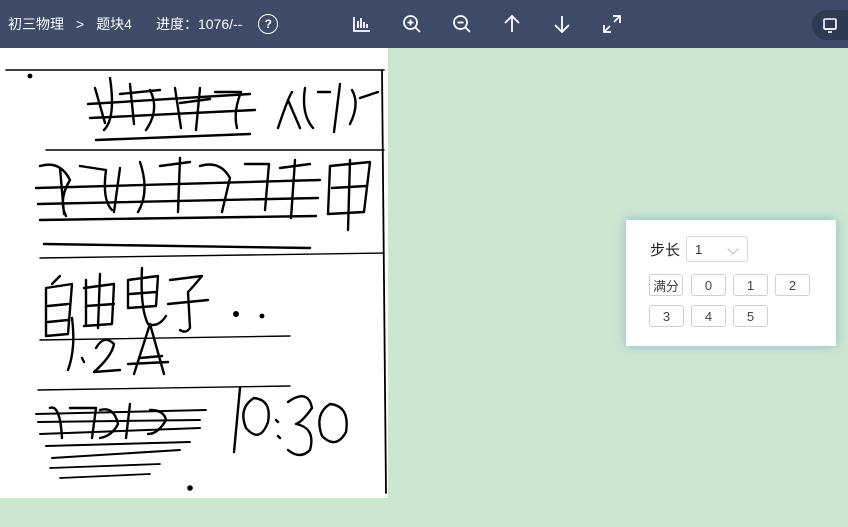 The image size is (848, 527). Describe the element at coordinates (412, 24) in the screenshot. I see `zoom-in-icon` at that location.